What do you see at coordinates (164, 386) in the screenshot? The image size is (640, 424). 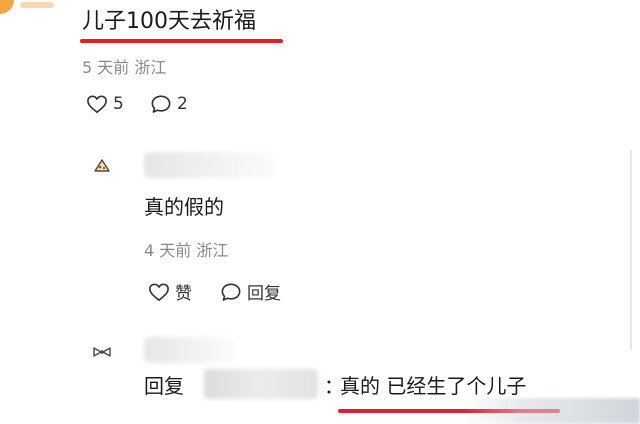 I see `reply-prefix: 回复` at bounding box center [164, 386].